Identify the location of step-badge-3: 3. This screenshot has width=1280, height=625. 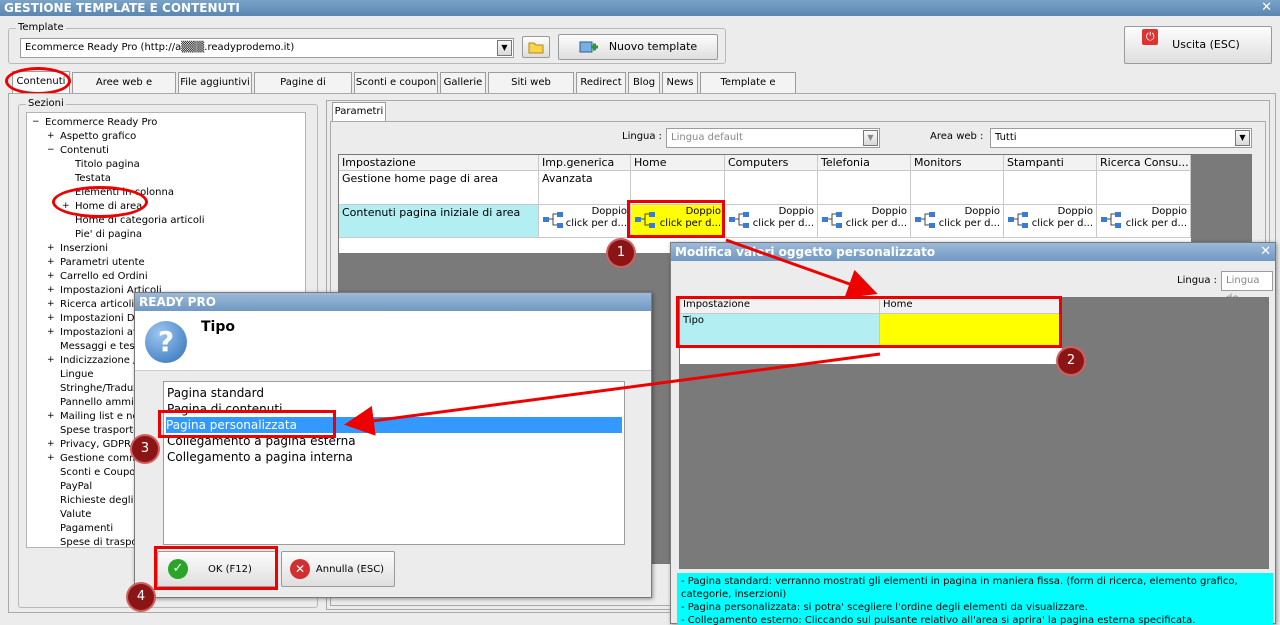
(145, 449).